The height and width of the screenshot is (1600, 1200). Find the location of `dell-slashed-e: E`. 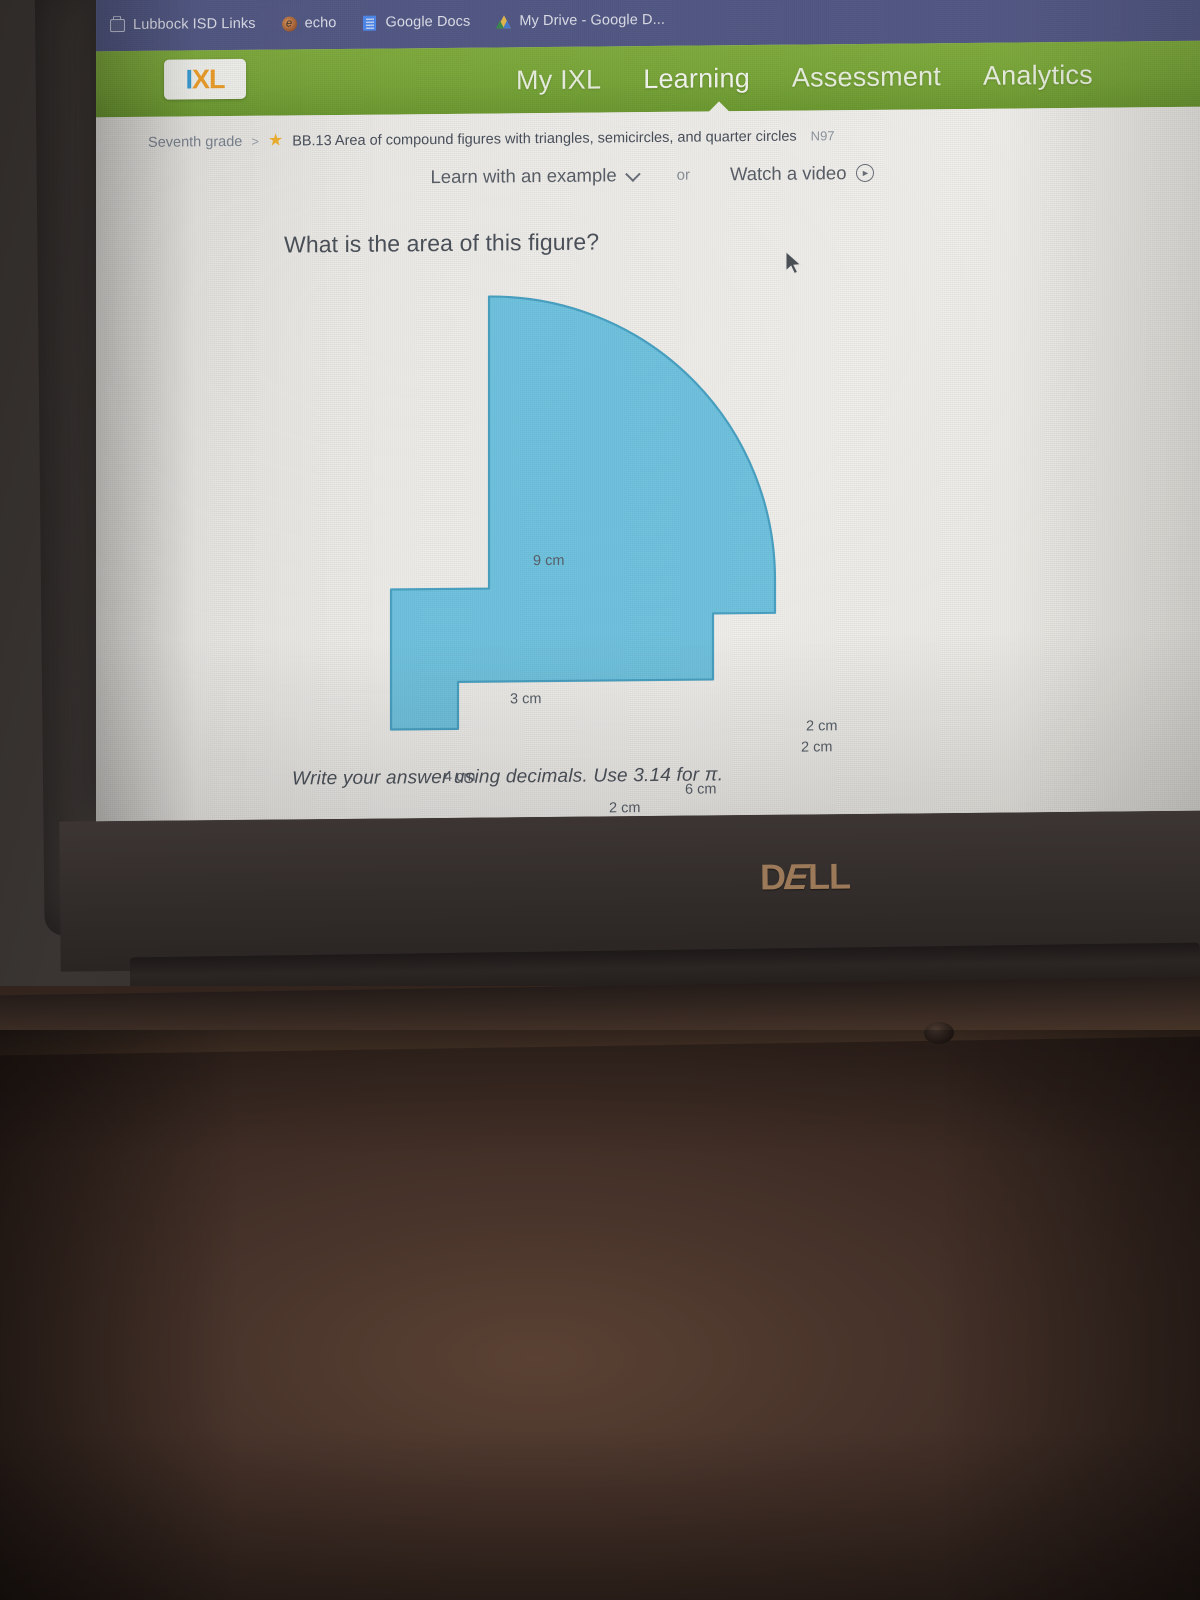

dell-slashed-e: E is located at coordinates (796, 876).